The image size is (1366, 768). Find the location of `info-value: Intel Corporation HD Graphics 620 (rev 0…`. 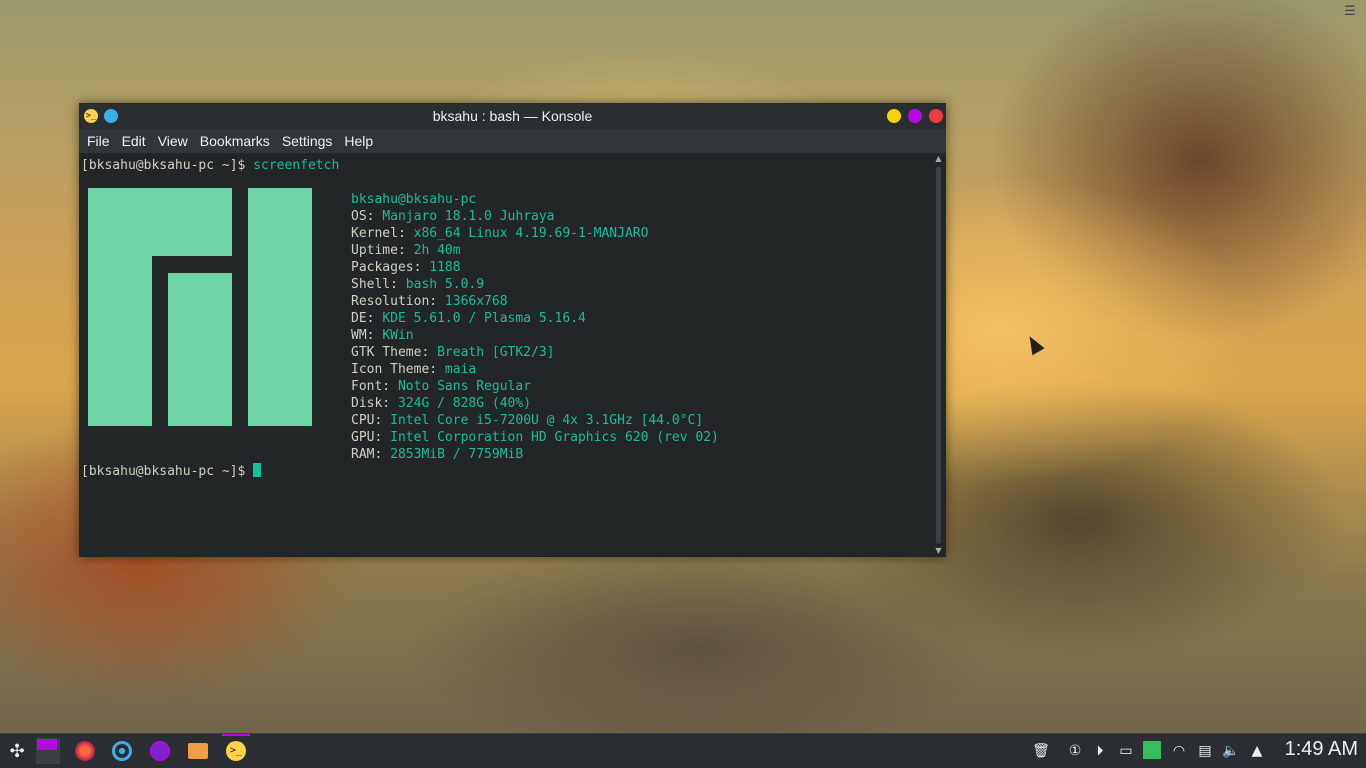

info-value: Intel Corporation HD Graphics 620 (rev 0… is located at coordinates (554, 437).